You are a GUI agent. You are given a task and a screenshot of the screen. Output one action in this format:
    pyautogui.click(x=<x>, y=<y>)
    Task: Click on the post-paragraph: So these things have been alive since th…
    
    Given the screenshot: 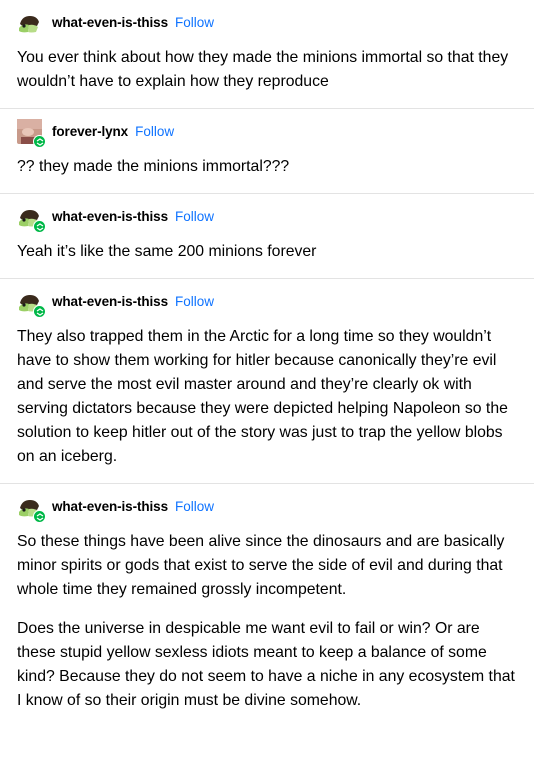 What is the action you would take?
    pyautogui.click(x=261, y=565)
    